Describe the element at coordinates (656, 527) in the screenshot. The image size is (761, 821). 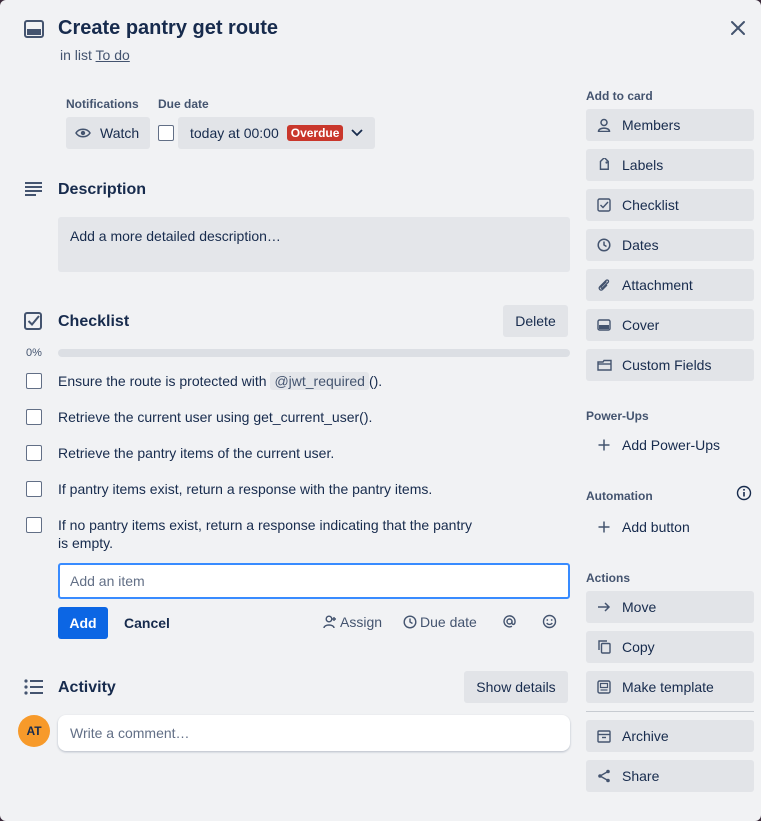
I see `add-button-label: Add button` at that location.